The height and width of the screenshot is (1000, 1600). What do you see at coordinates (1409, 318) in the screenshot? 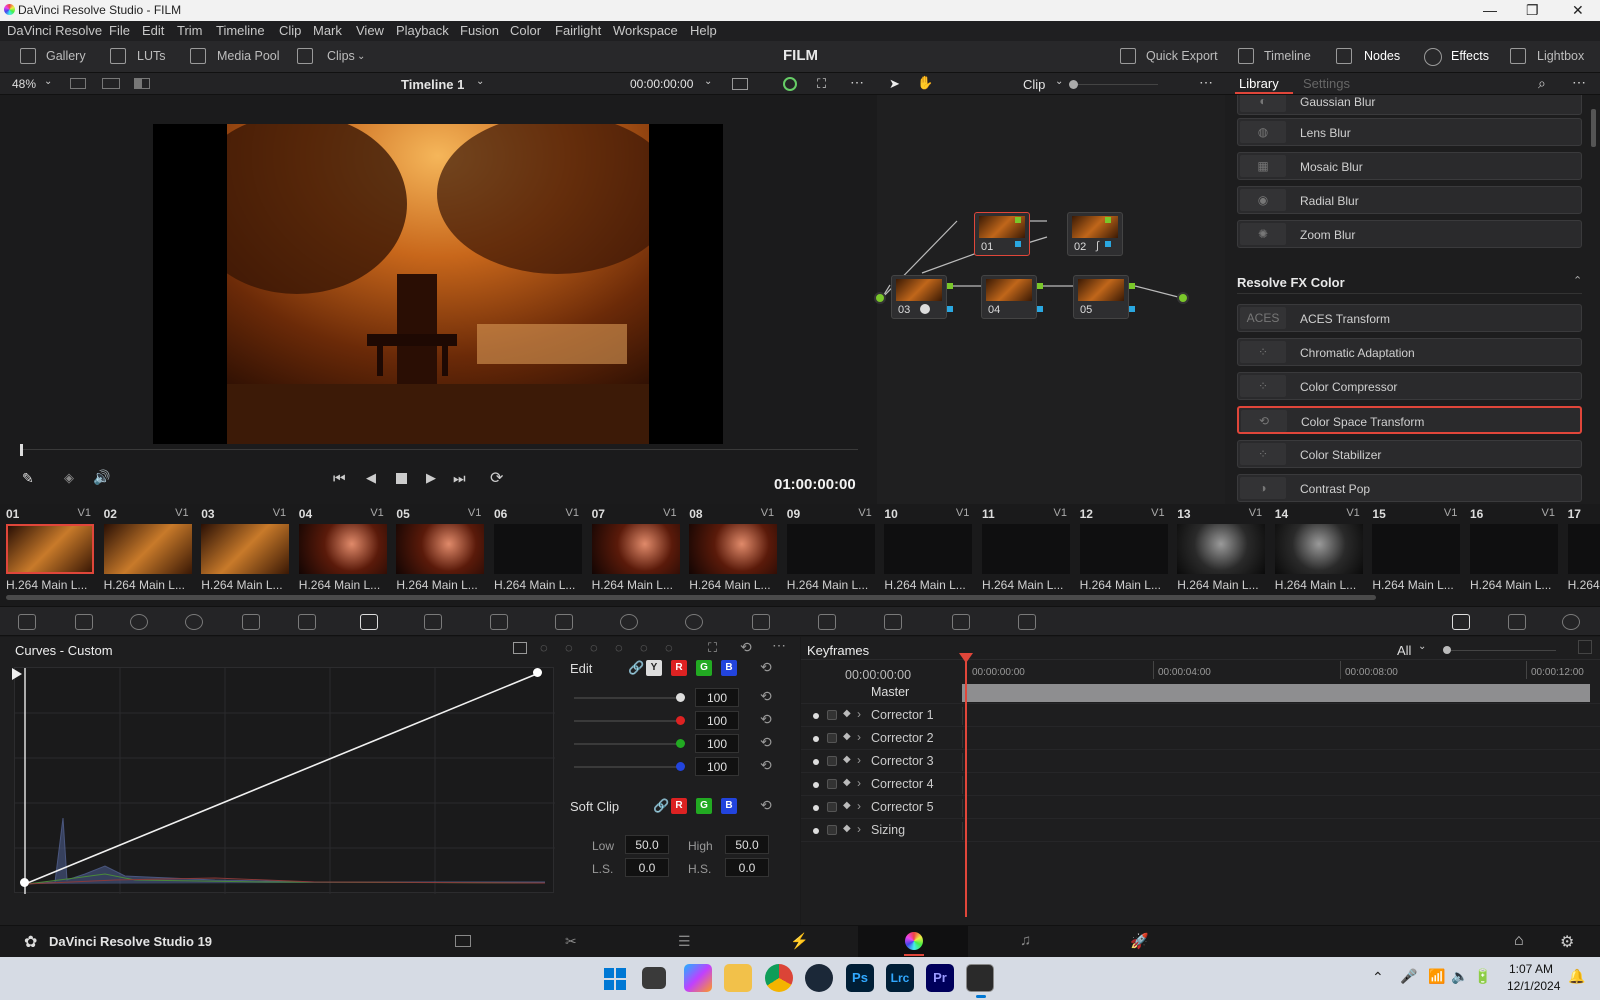
I see `fx-aces-transform: ACES ACES Transform` at bounding box center [1409, 318].